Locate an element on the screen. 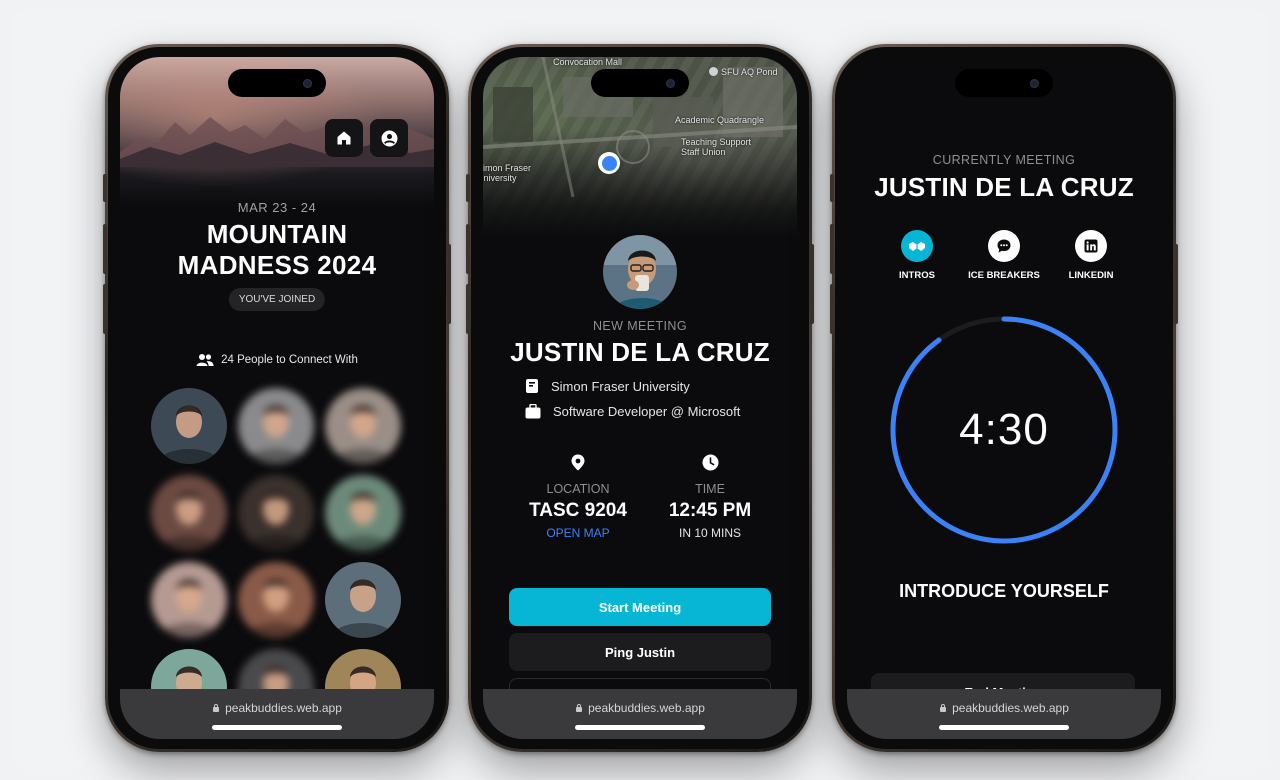 This screenshot has width=1280, height=780. book-icon is located at coordinates (532, 386).